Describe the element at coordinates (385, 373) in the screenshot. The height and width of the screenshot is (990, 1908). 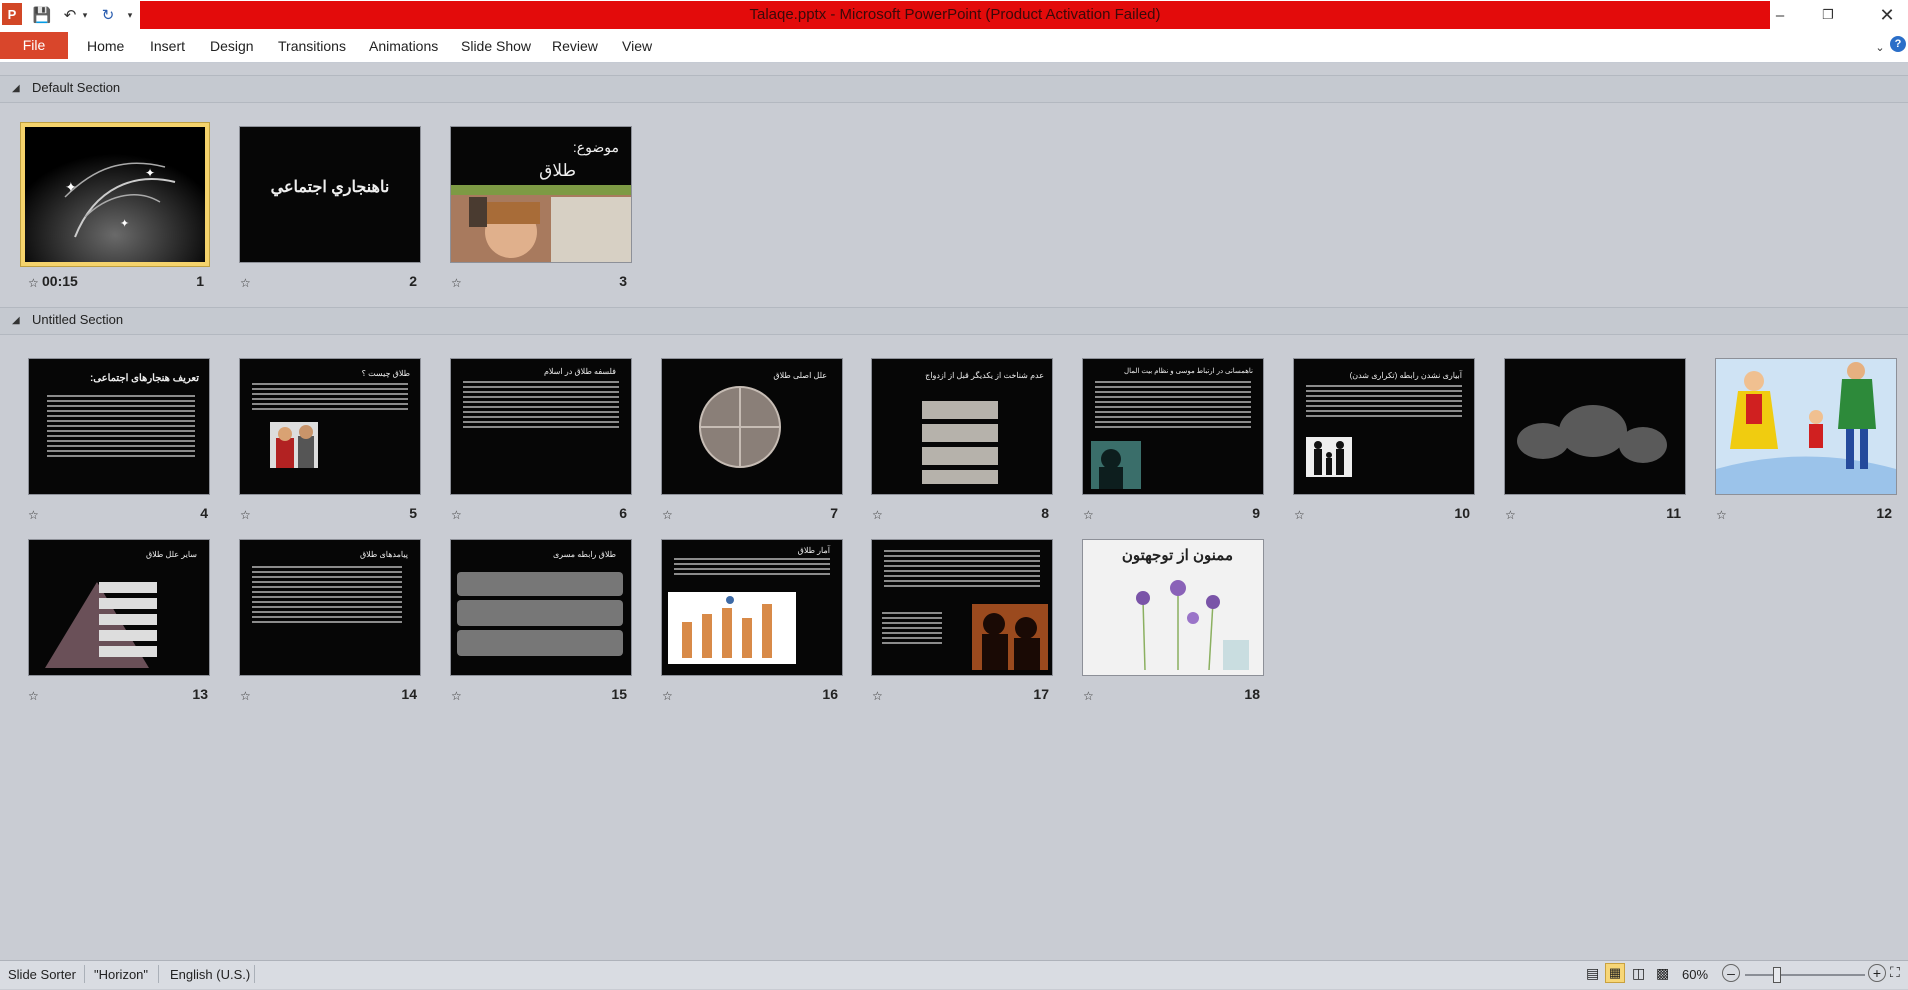
I see `slide-title: طلاق چيست ؟` at that location.